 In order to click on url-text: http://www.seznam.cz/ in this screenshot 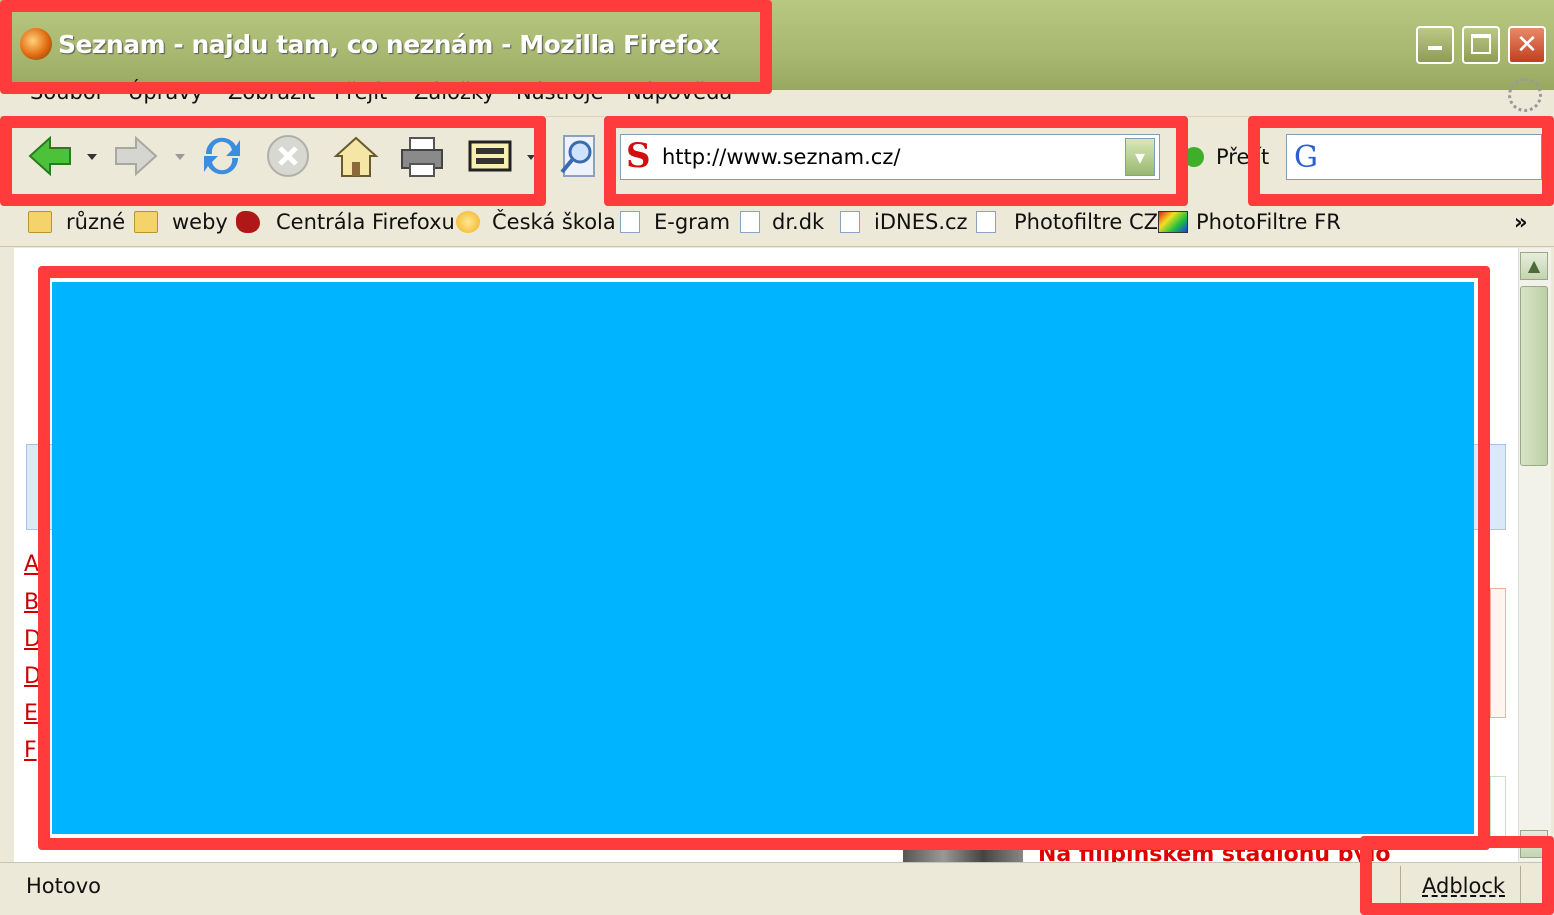, I will do `click(781, 157)`.